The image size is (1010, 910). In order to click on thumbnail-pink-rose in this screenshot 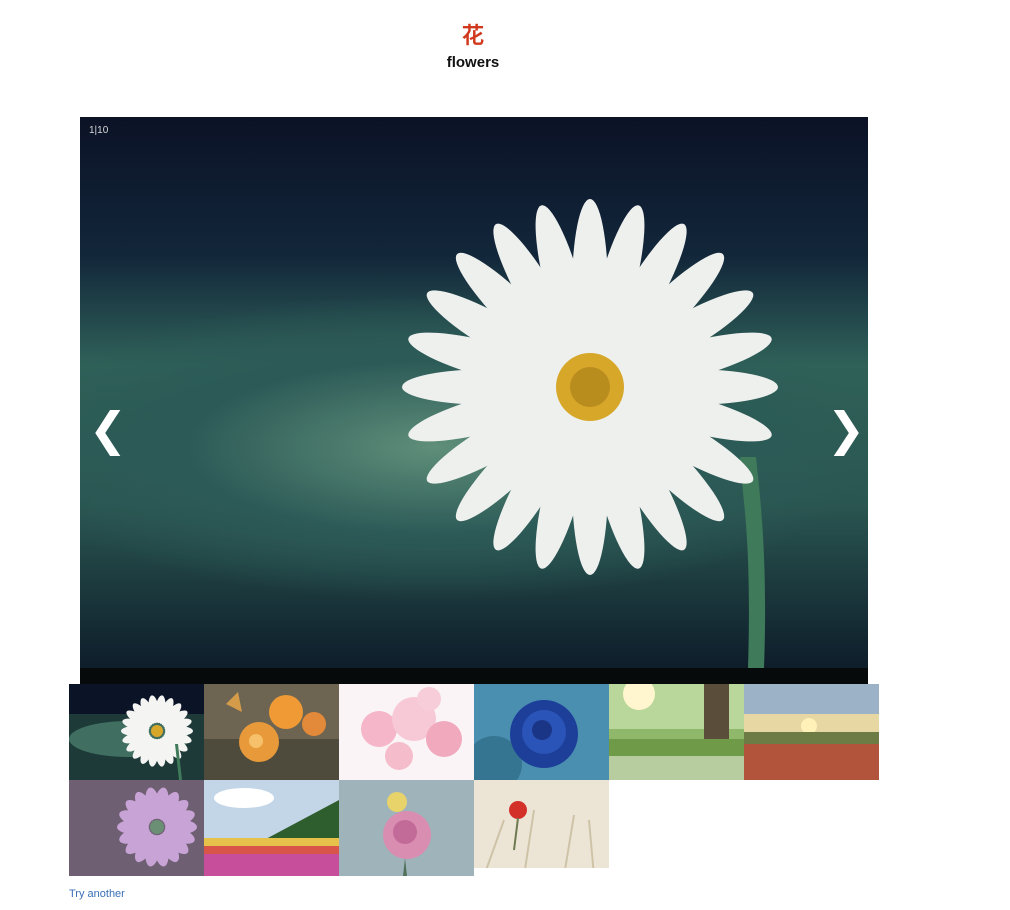, I will do `click(406, 828)`.